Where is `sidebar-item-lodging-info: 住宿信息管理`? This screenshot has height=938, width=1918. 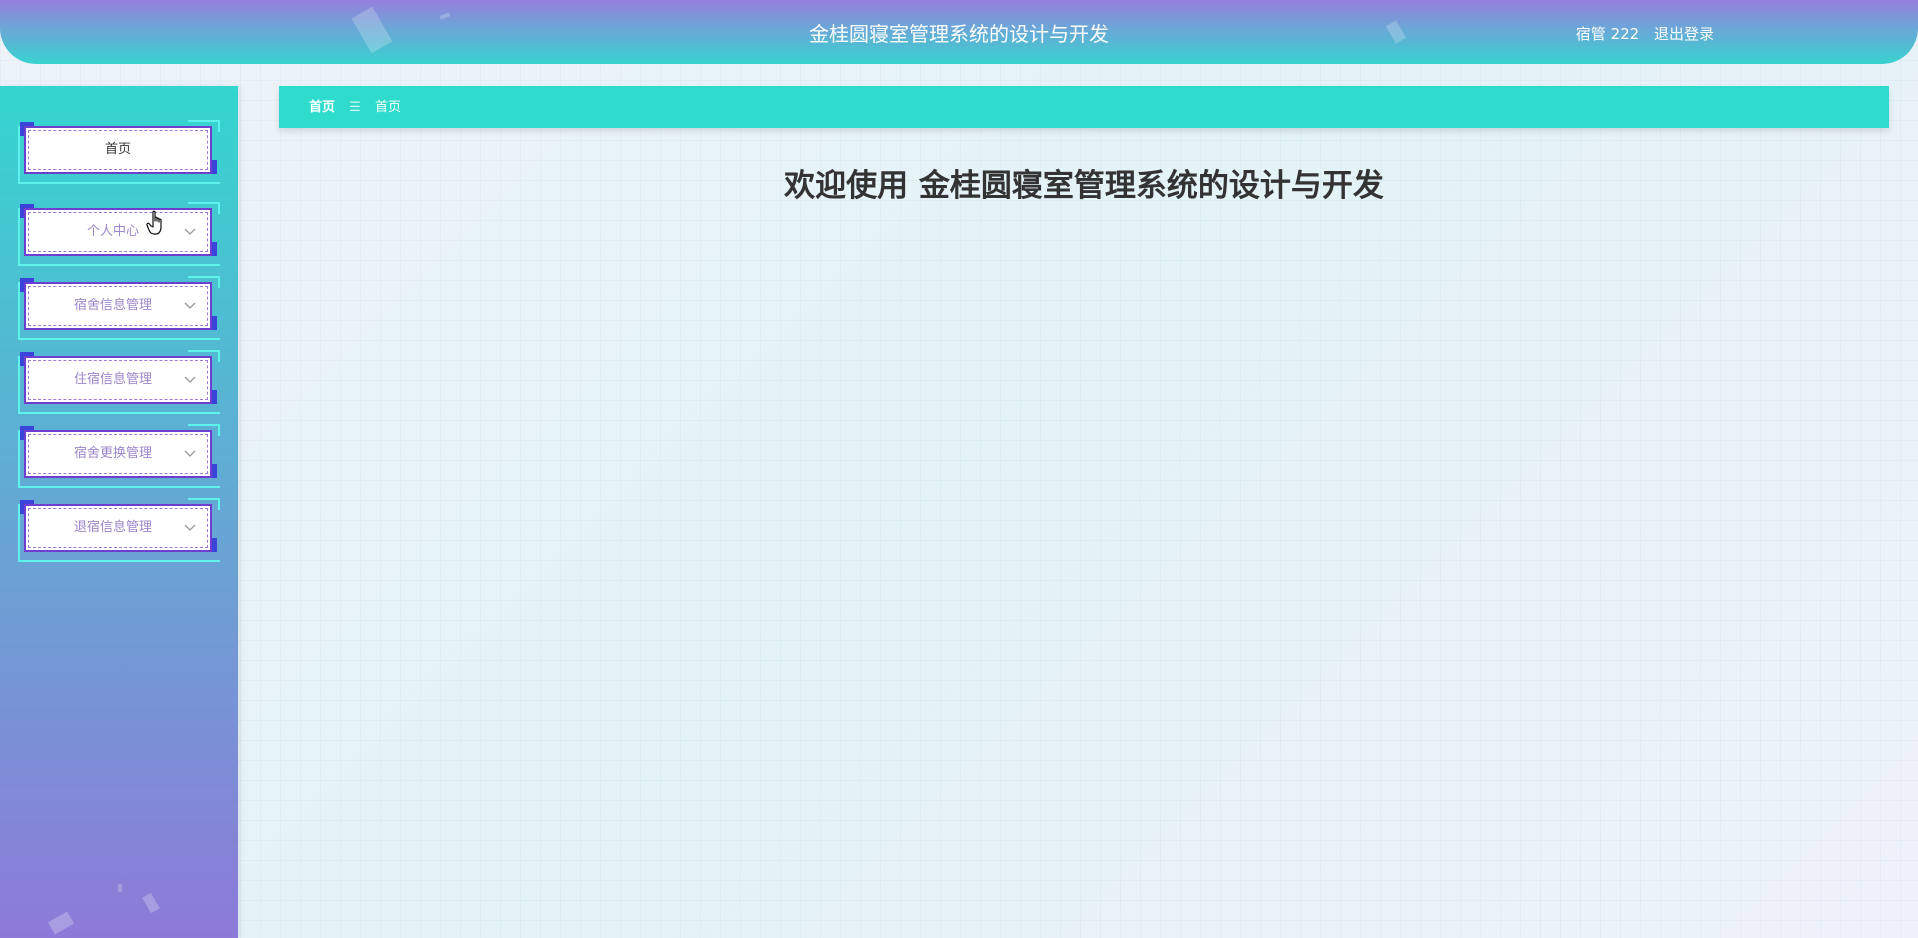
sidebar-item-lodging-info: 住宿信息管理 is located at coordinates (119, 382).